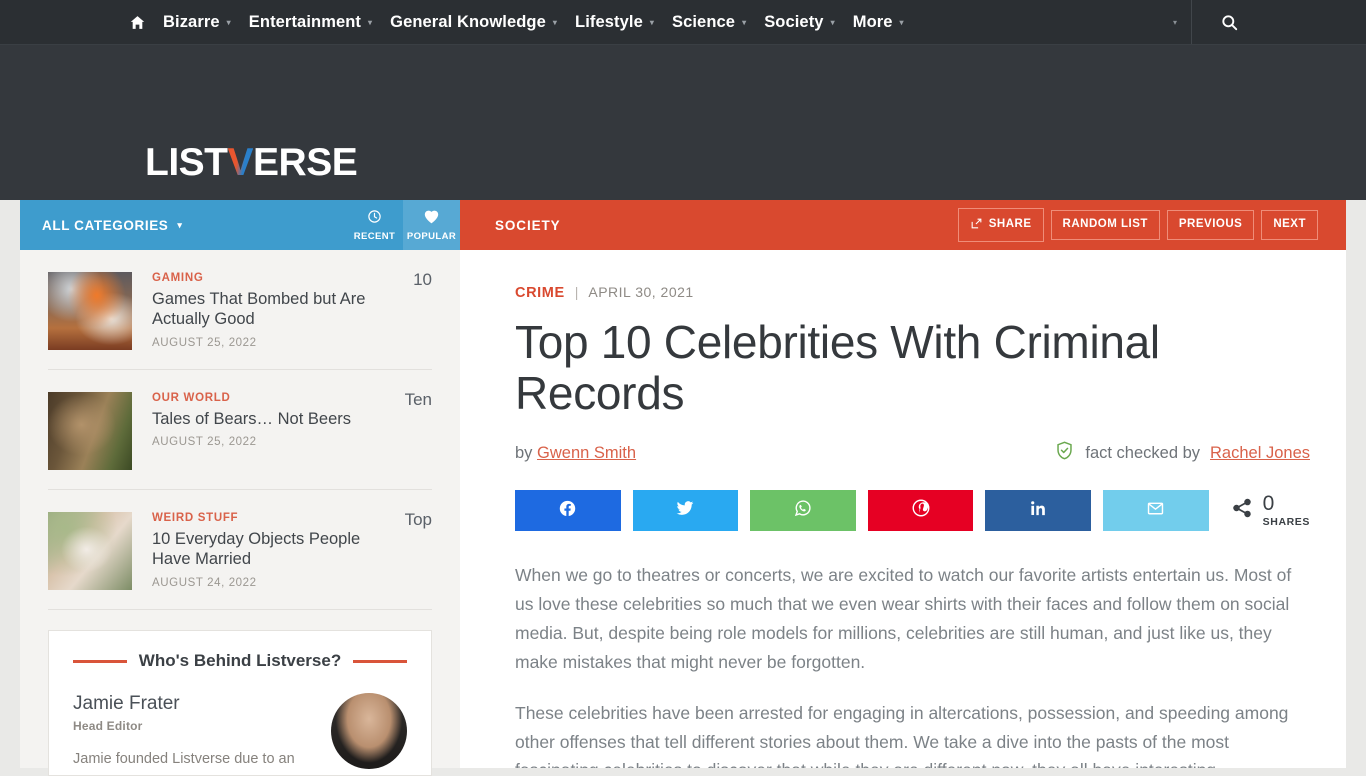 Image resolution: width=1366 pixels, height=776 pixels. Describe the element at coordinates (1286, 522) in the screenshot. I see `share-count-label: SHARES` at that location.